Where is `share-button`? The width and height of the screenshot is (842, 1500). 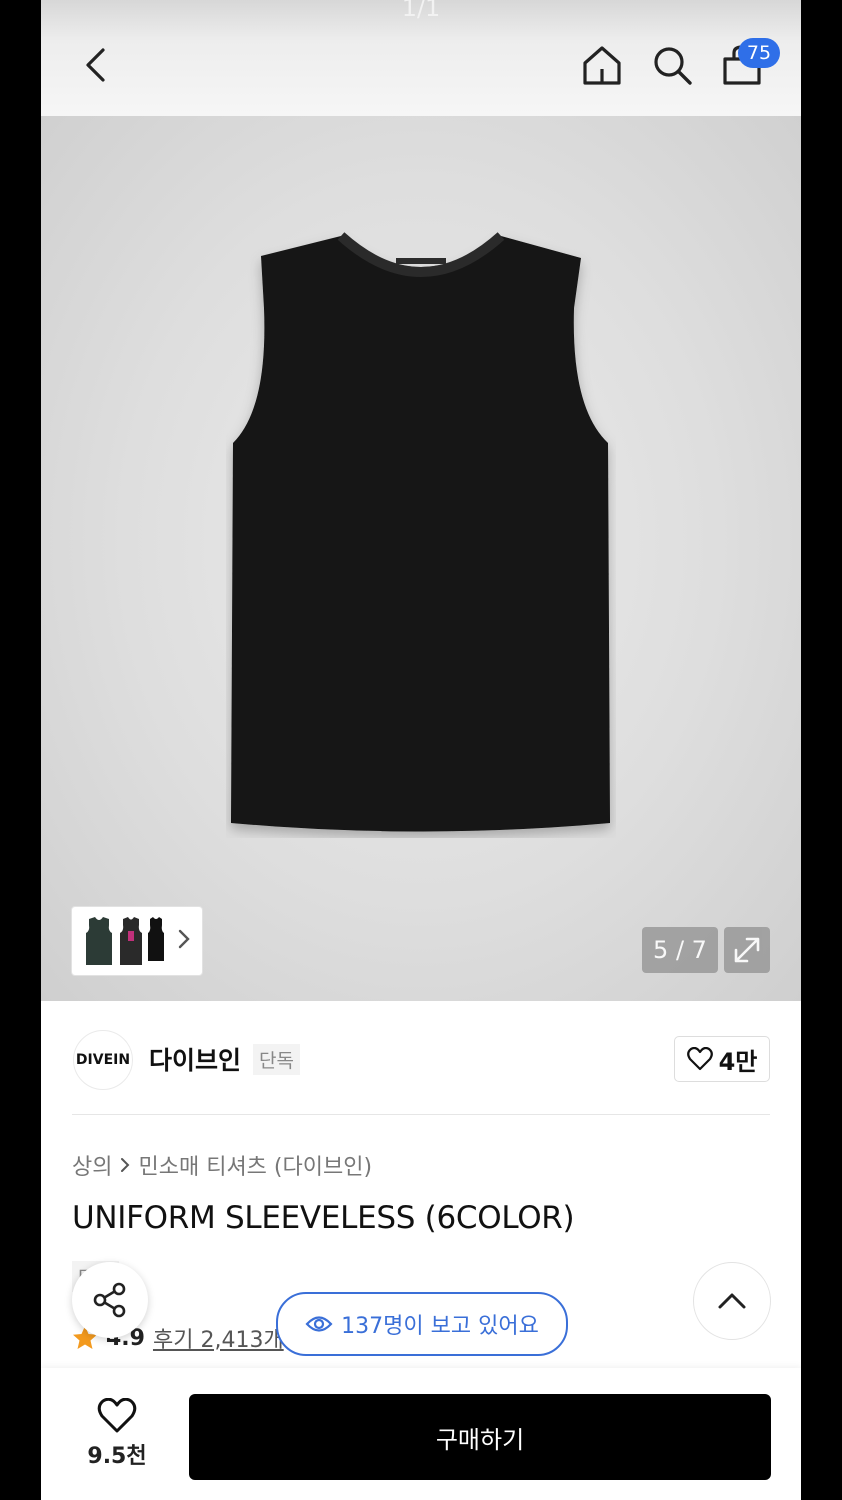
share-button is located at coordinates (110, 1300).